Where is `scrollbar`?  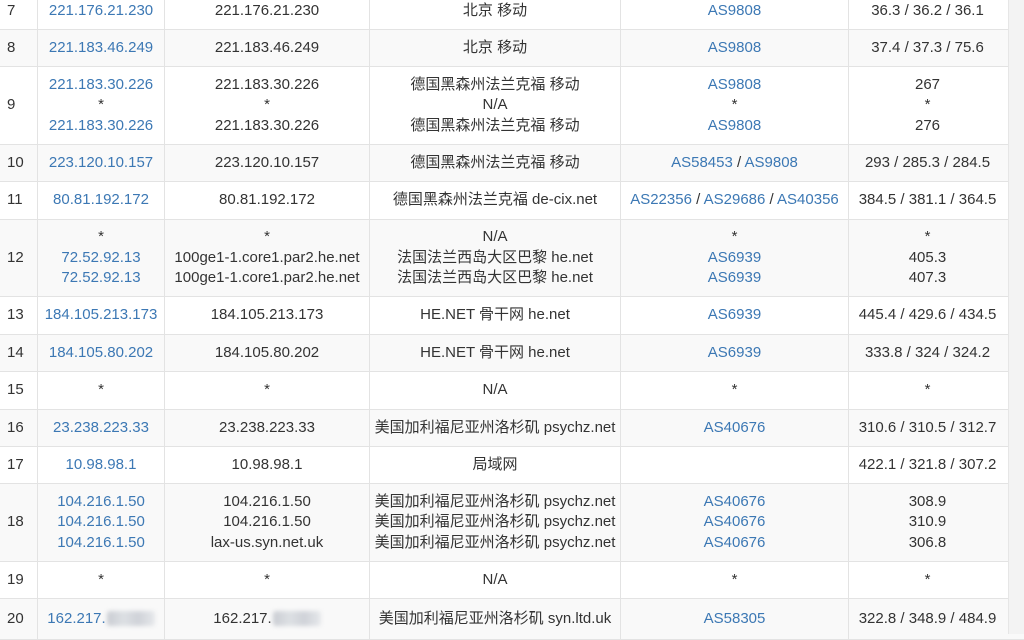 scrollbar is located at coordinates (1016, 317).